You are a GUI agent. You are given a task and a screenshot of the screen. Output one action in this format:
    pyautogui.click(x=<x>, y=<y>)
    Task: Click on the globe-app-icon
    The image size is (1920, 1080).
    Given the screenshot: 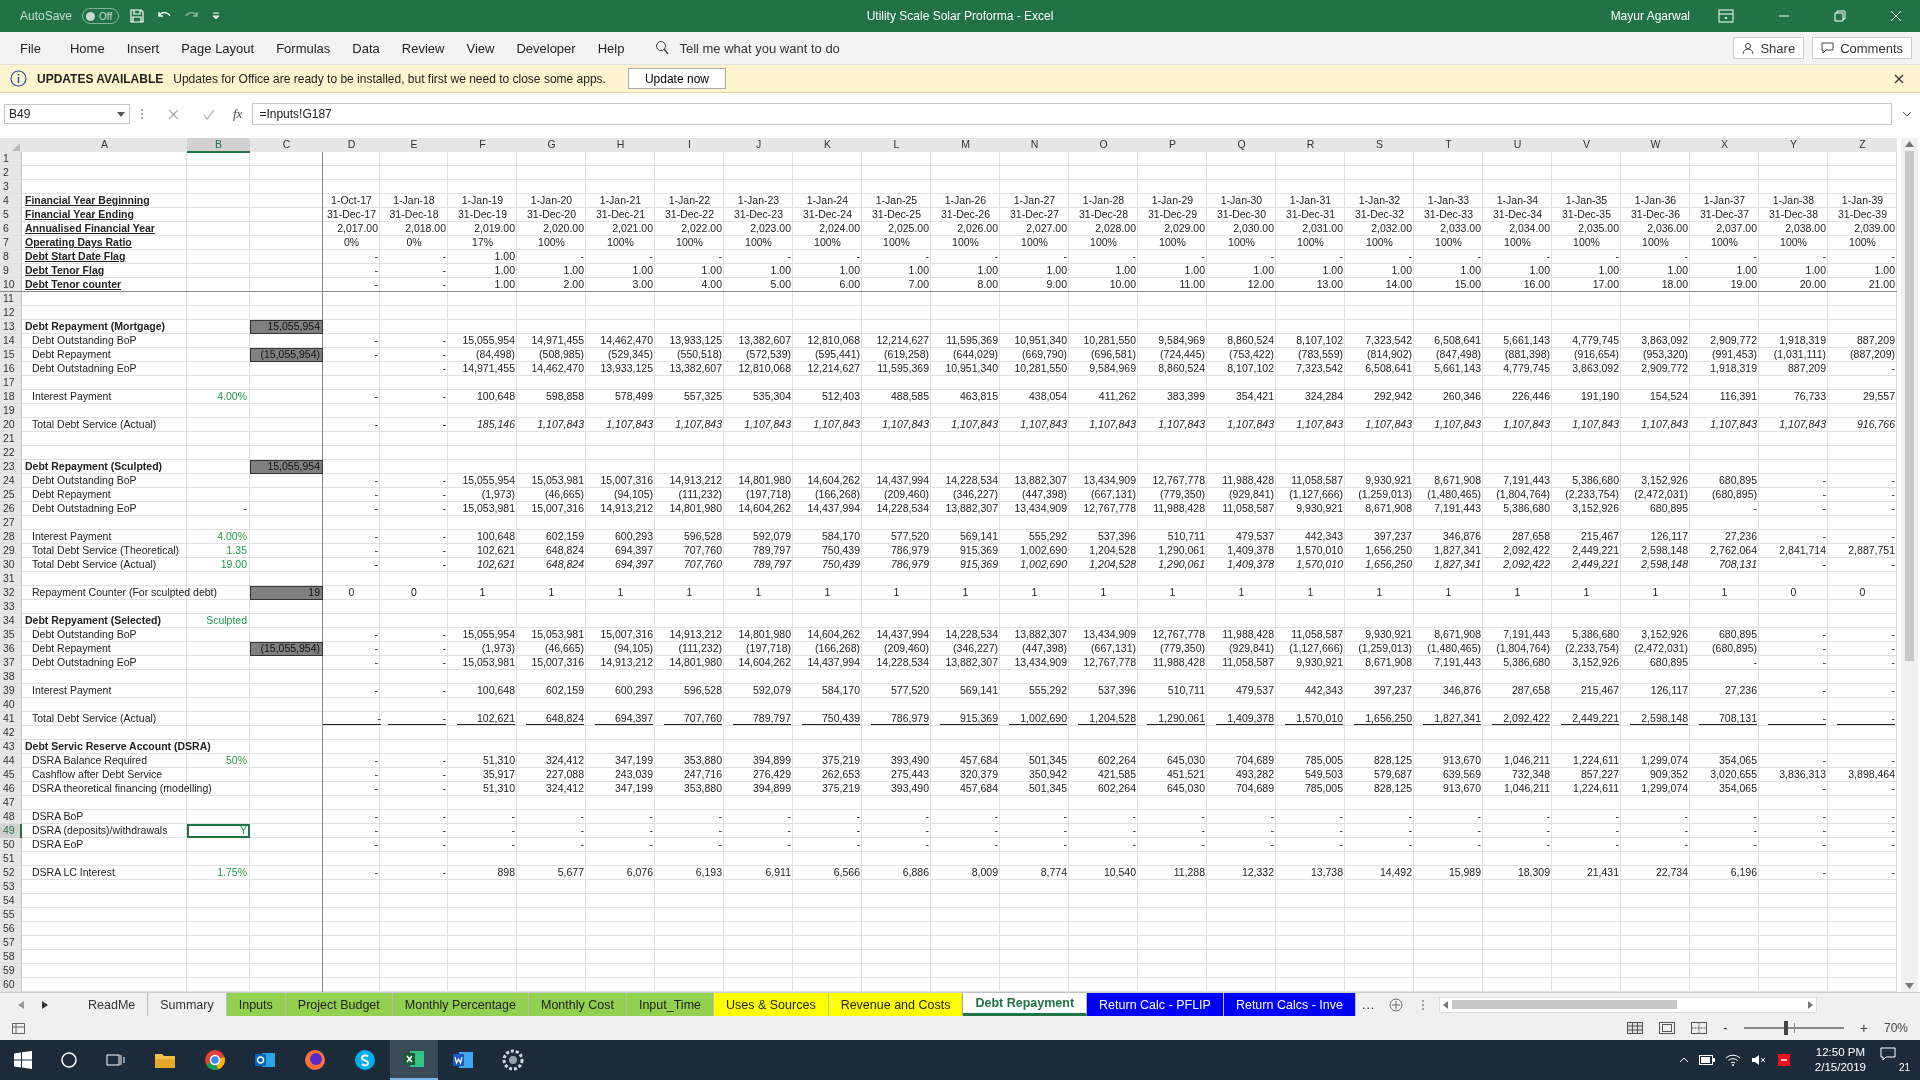 What is the action you would take?
    pyautogui.click(x=315, y=1060)
    